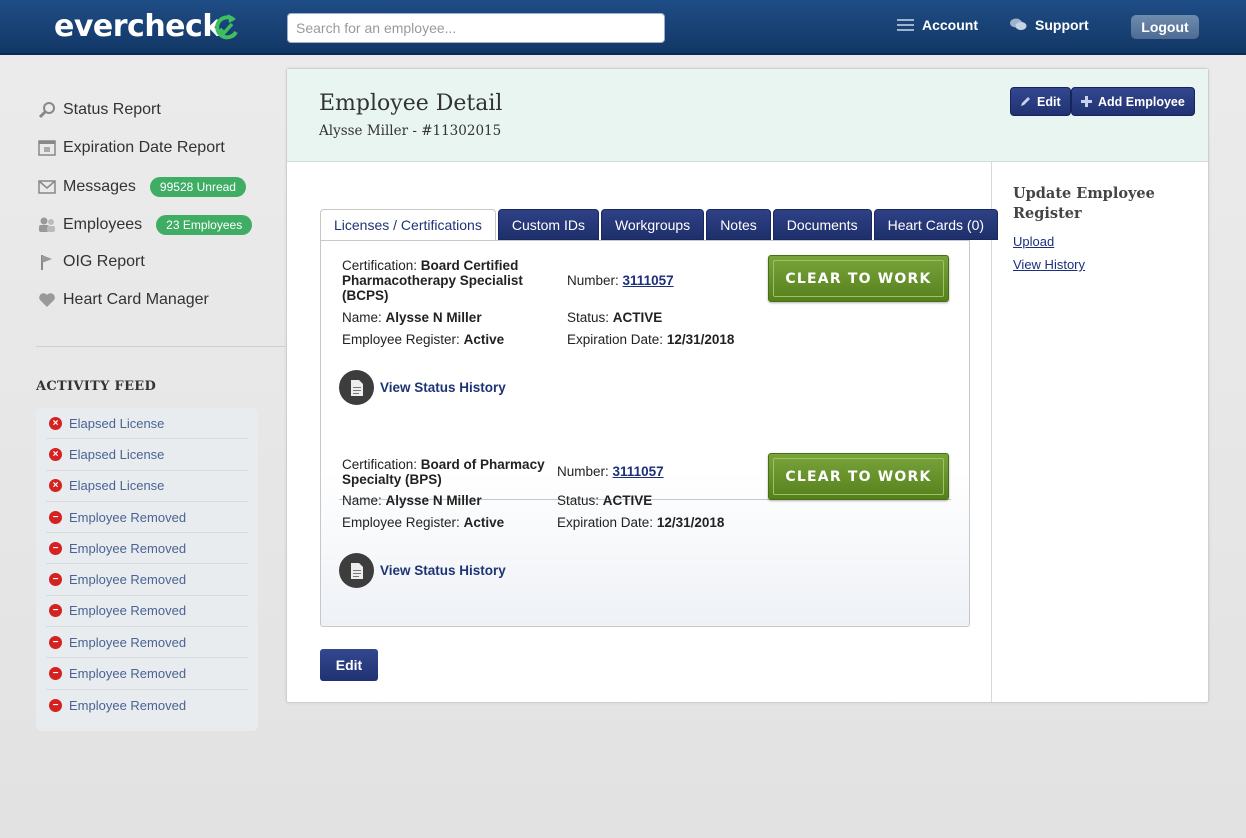  I want to click on edit-employee-button: Edit, so click(1040, 101).